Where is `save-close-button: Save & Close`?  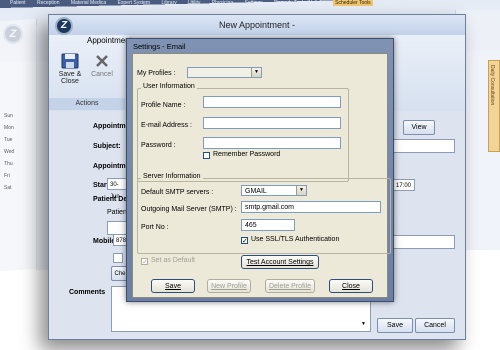 save-close-button: Save & Close is located at coordinates (70, 69).